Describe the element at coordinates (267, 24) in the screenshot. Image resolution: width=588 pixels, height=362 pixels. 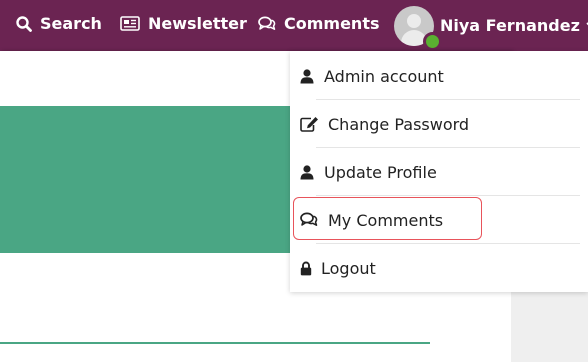
I see `comments-icon` at that location.